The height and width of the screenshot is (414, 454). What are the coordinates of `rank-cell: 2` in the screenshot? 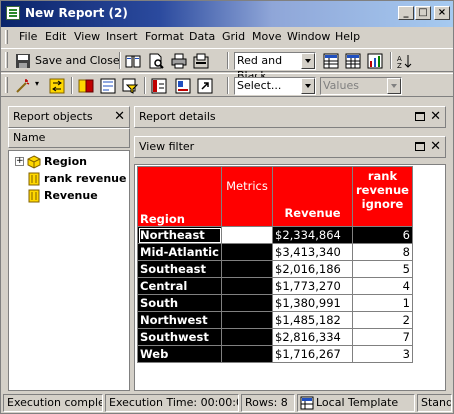 It's located at (382, 320).